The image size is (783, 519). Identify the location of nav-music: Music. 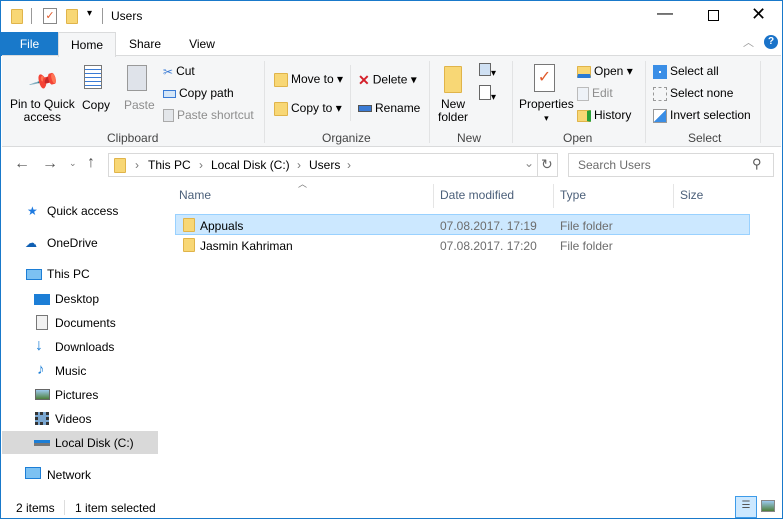
(70, 371).